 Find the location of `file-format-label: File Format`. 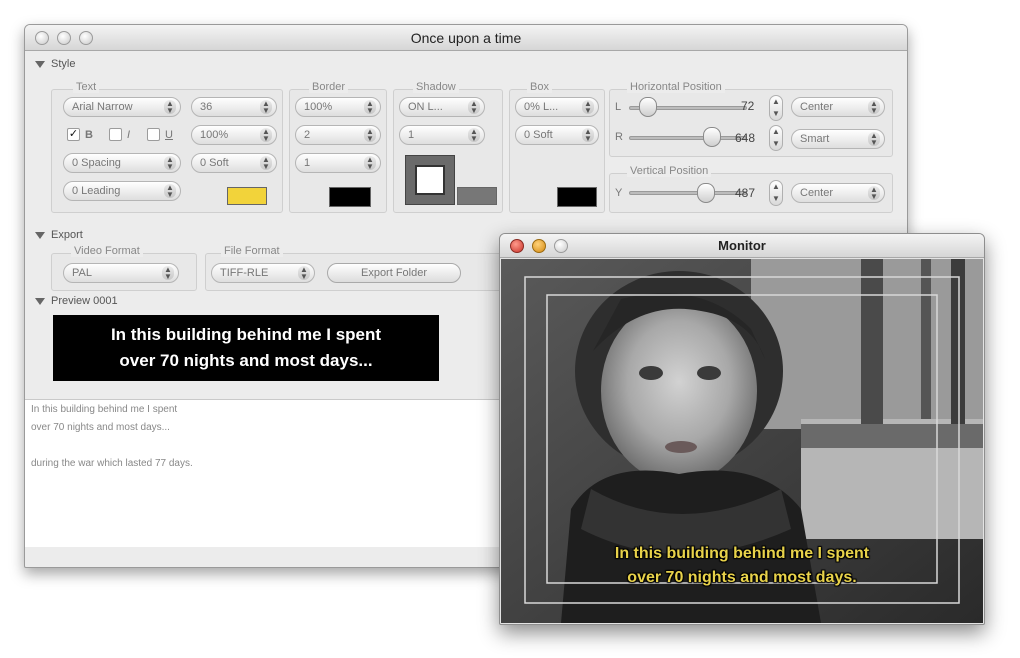

file-format-label: File Format is located at coordinates (252, 251).